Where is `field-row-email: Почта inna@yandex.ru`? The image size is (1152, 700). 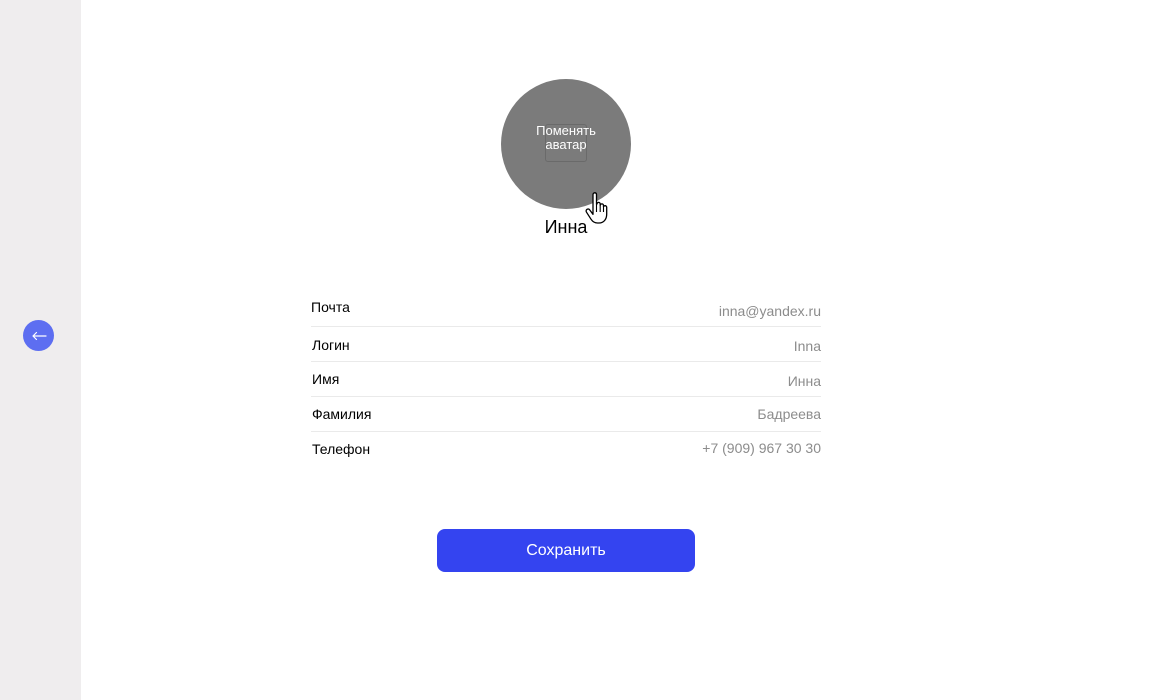
field-row-email: Почта inna@yandex.ru is located at coordinates (566, 309).